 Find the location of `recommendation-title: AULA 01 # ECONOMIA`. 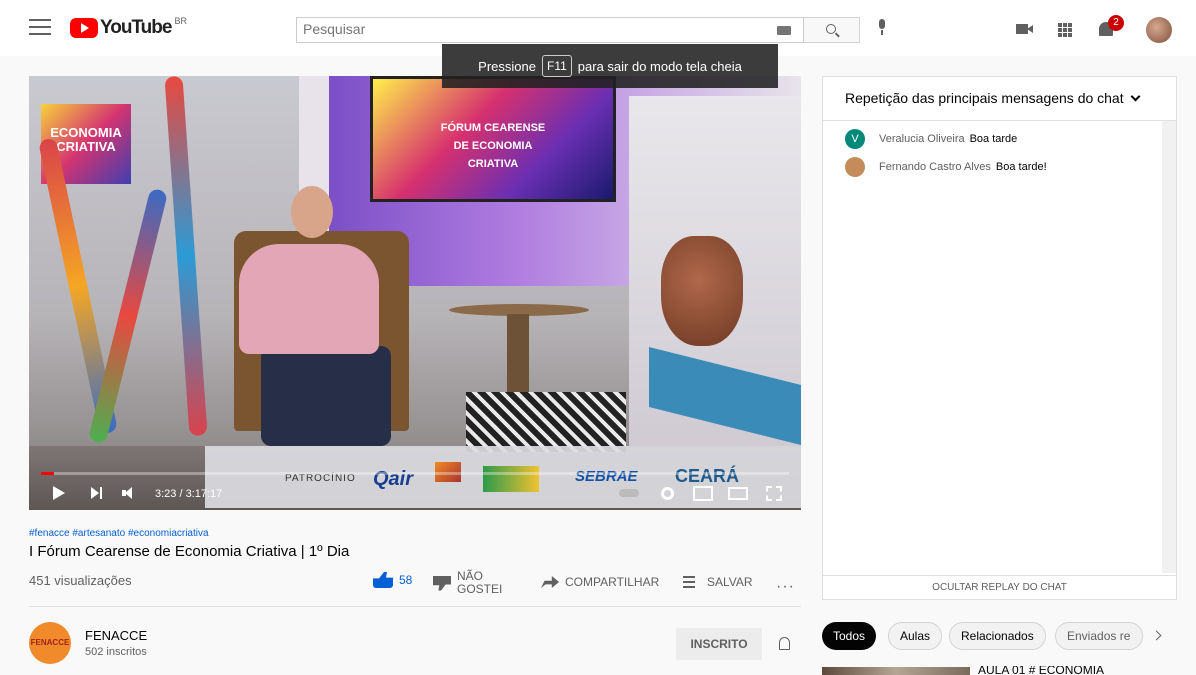

recommendation-title: AULA 01 # ECONOMIA is located at coordinates (1041, 670).